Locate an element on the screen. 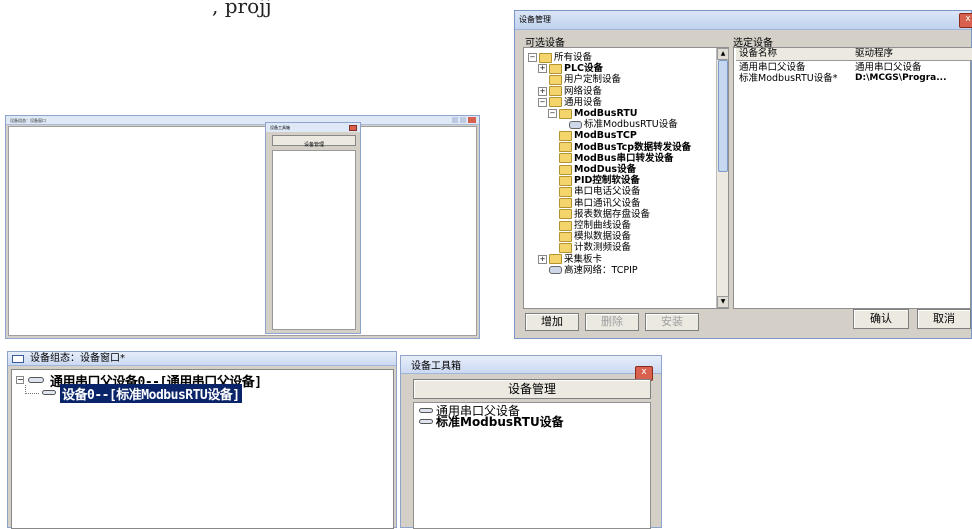 The image size is (972, 529). small-close-icon is located at coordinates (472, 120).